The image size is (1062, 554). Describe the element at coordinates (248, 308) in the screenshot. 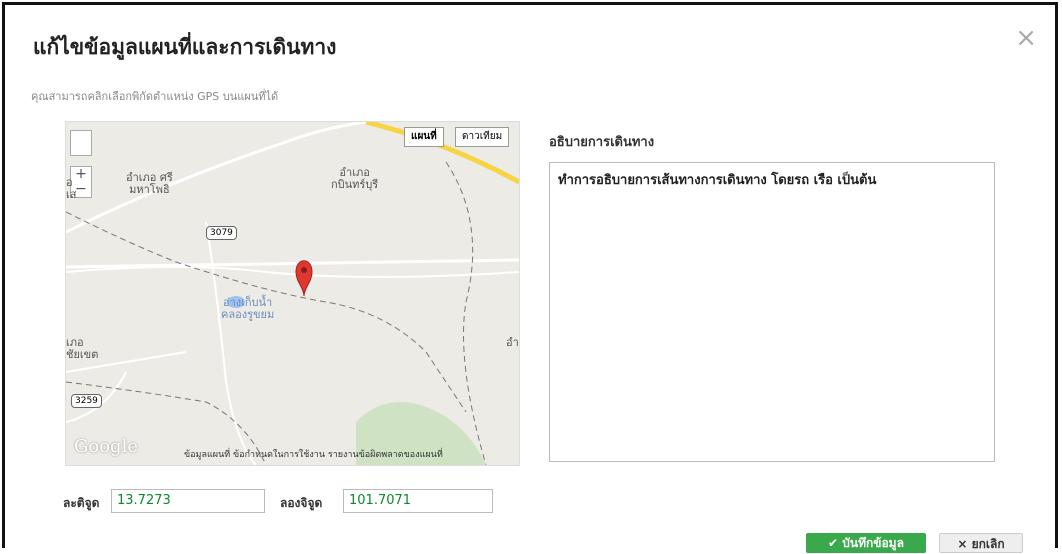

I see `map-label-reservoir: อ่างเก็บน้ำ คลองรูขยม` at that location.